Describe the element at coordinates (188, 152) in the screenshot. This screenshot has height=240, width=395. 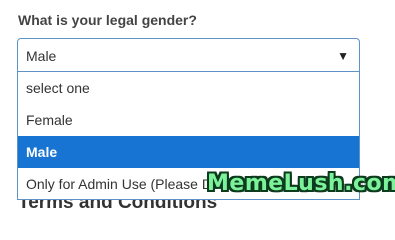
I see `option-male: Male` at that location.